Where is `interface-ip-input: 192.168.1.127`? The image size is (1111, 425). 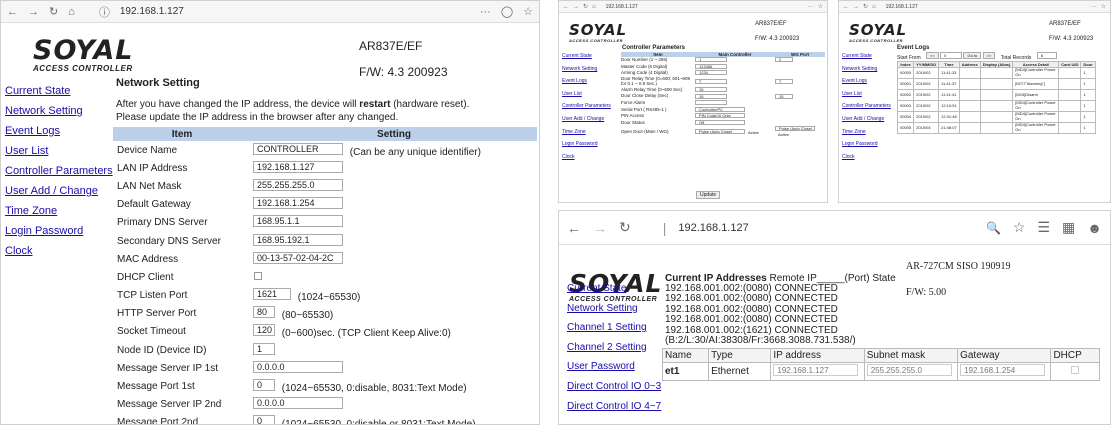 interface-ip-input: 192.168.1.127 is located at coordinates (816, 370).